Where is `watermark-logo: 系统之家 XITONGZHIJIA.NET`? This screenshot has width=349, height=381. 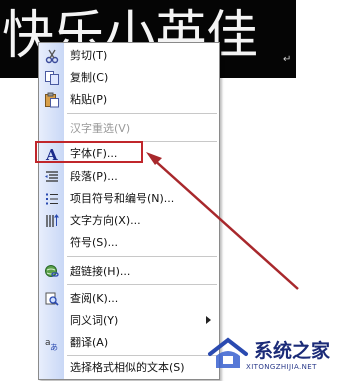 watermark-logo: 系统之家 XITONGZHIJIA.NET is located at coordinates (277, 355).